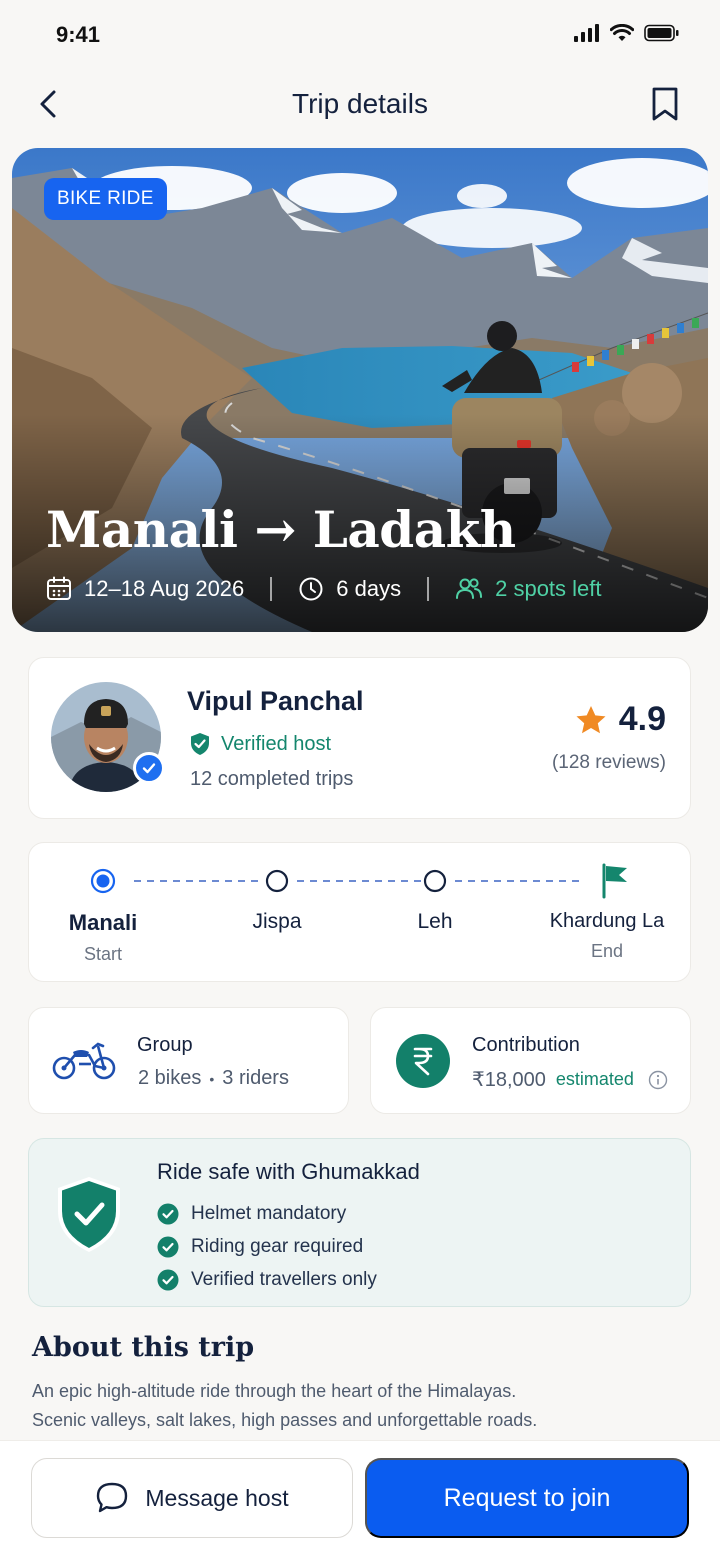 The width and height of the screenshot is (720, 1556). What do you see at coordinates (277, 1246) in the screenshot?
I see `safety-item-label: Riding gear required` at bounding box center [277, 1246].